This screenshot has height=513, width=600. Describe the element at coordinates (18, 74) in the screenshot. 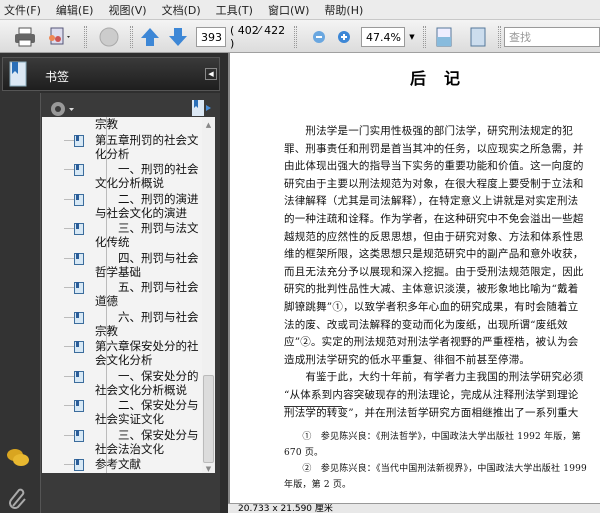

I see `bookmark-icon` at that location.